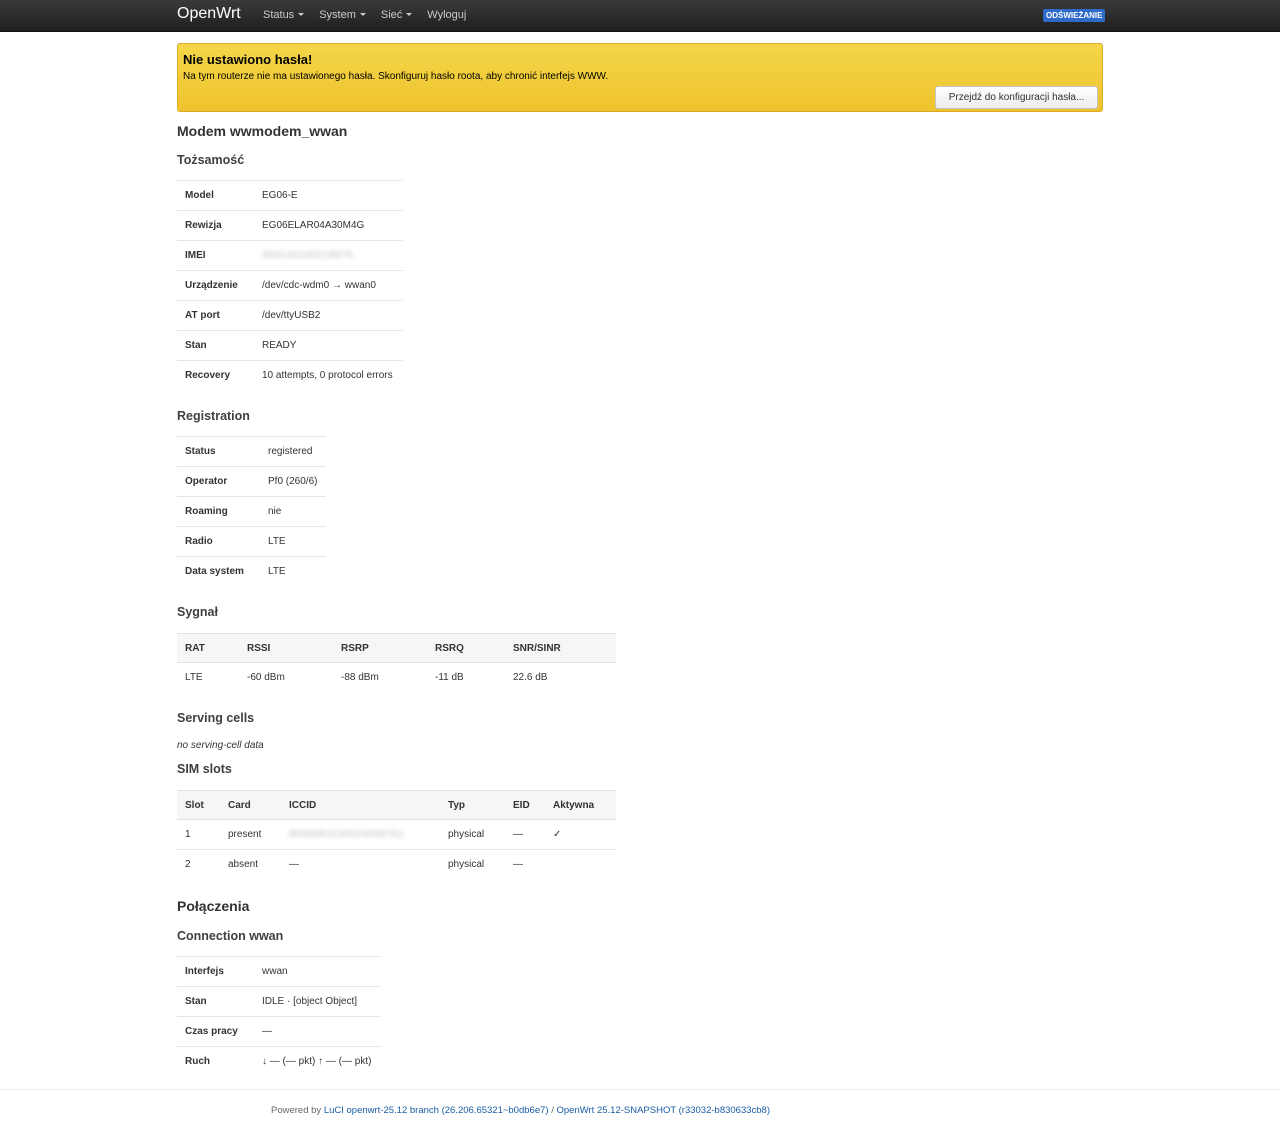  I want to click on table-row: Stan IDLE · [object Object], so click(279, 1001).